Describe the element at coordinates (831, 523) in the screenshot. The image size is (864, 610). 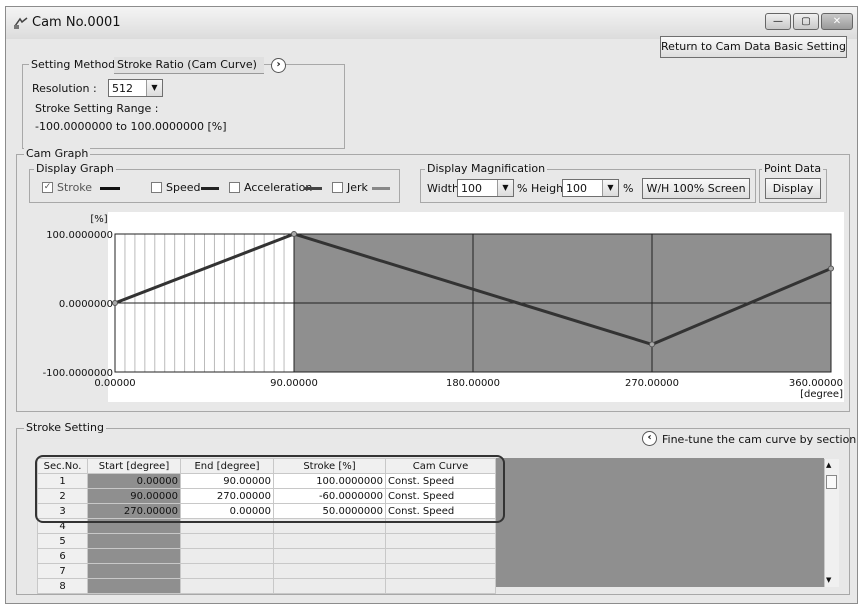
I see `table-scrollbar: ▲ ▼` at that location.